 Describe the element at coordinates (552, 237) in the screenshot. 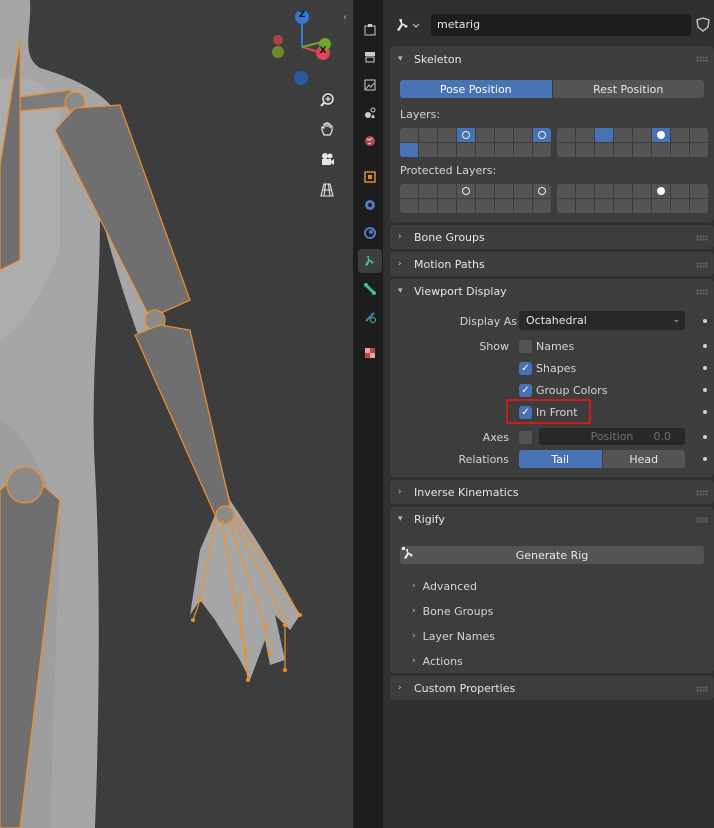

I see `bone-groups-panel-header: › Bone Groups` at that location.